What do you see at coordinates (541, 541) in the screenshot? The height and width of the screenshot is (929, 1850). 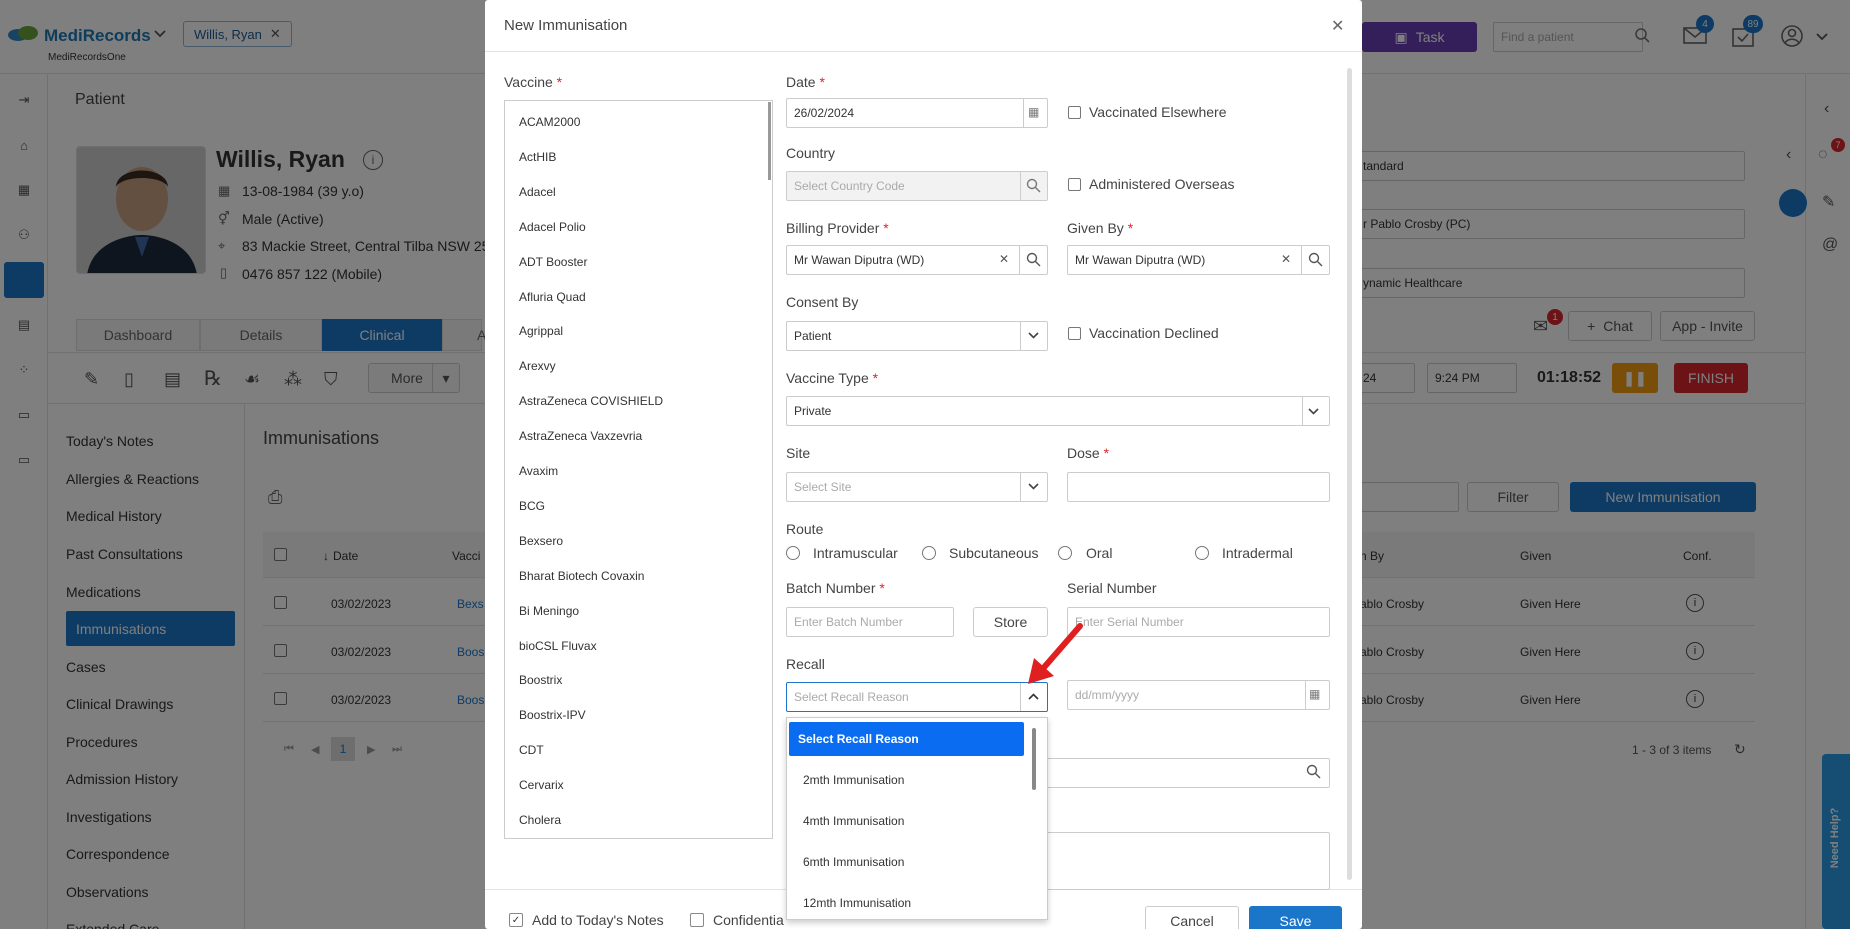 I see `vaccine-list-item: Bexsero` at bounding box center [541, 541].